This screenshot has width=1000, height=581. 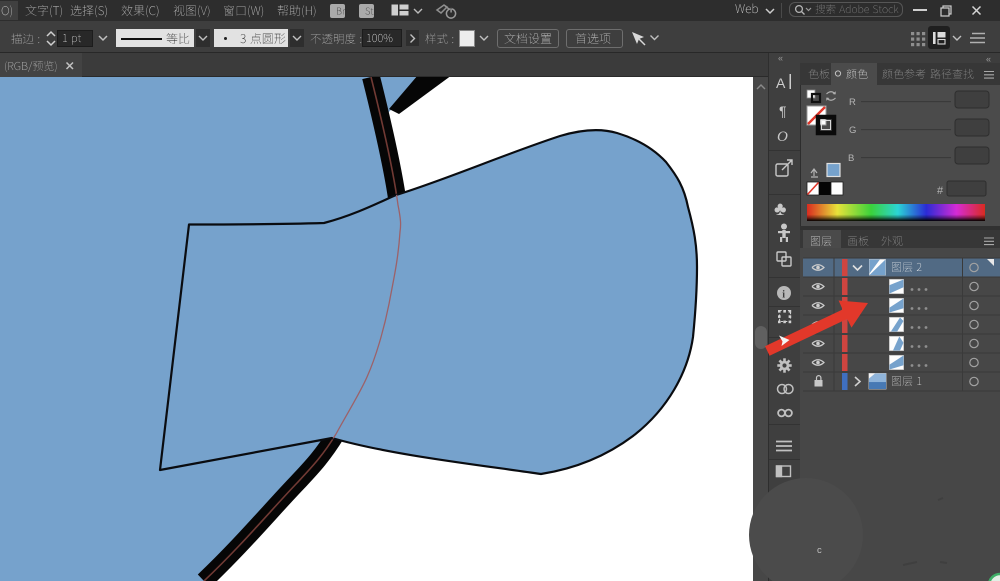 I want to click on svg-text: c, so click(x=819, y=550).